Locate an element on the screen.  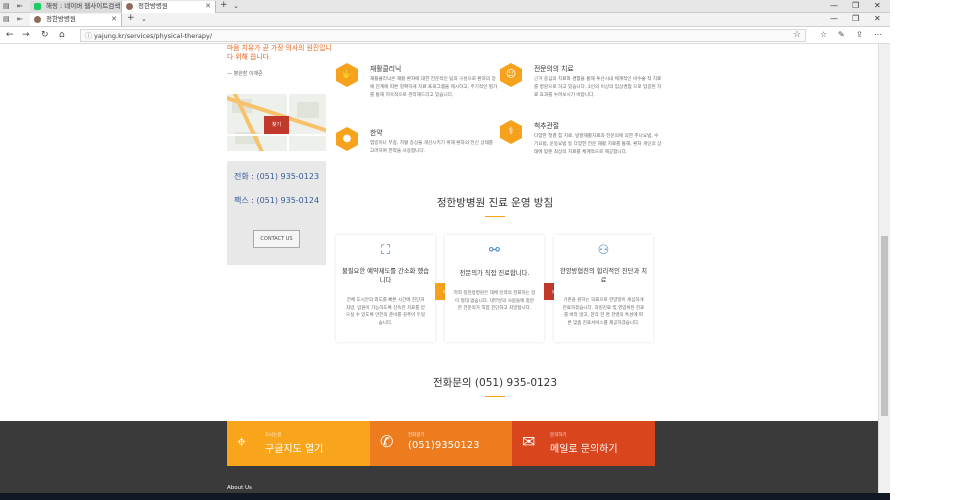
footer-small-label: 문의하기 is located at coordinates (558, 435).